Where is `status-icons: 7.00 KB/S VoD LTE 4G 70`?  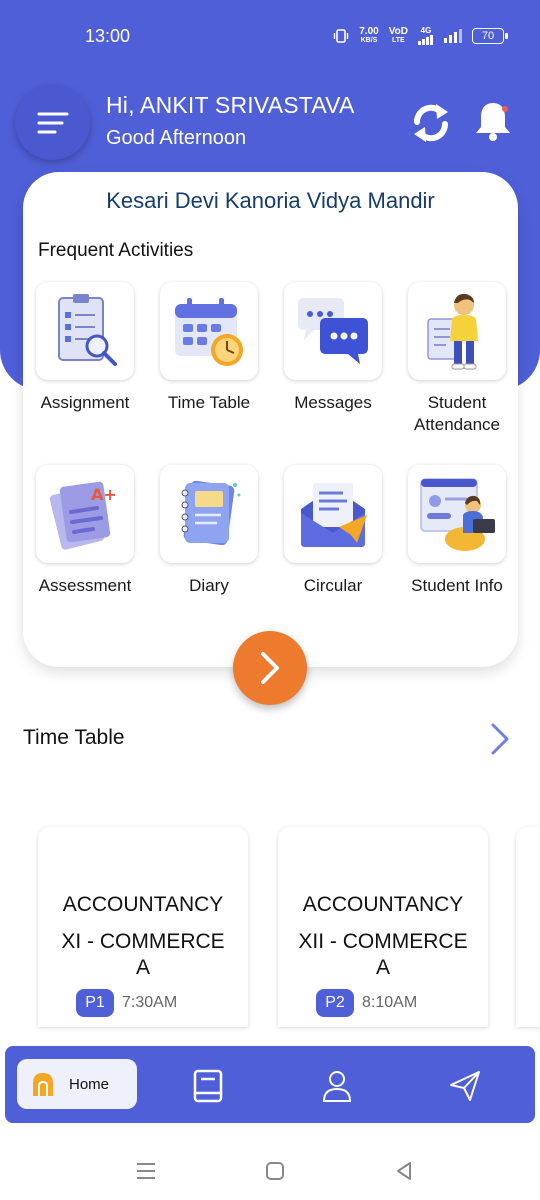 status-icons: 7.00 KB/S VoD LTE 4G 70 is located at coordinates (420, 35).